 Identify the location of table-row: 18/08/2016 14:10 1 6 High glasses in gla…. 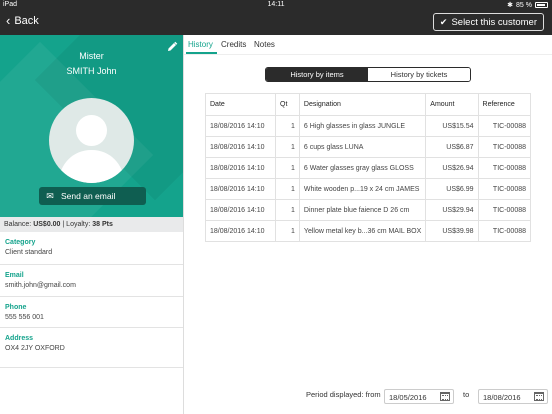
(368, 126).